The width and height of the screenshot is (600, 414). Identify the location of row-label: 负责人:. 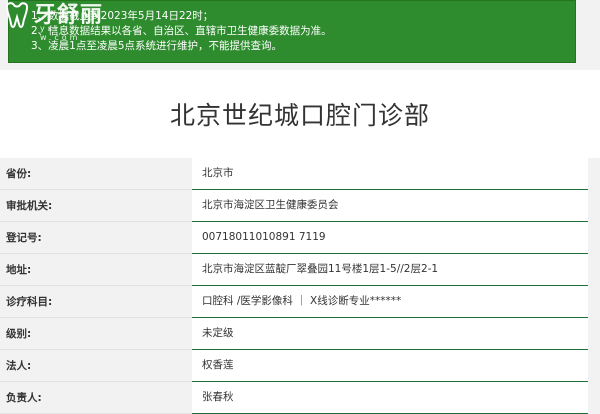
(96, 398).